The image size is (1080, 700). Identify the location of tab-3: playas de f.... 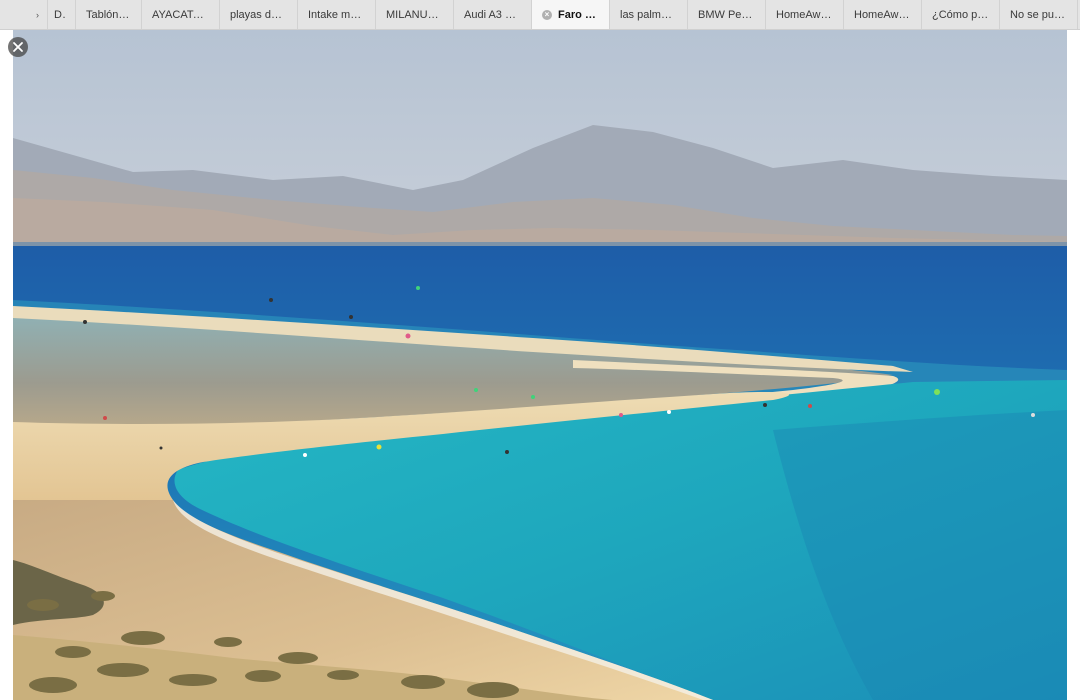
(259, 14).